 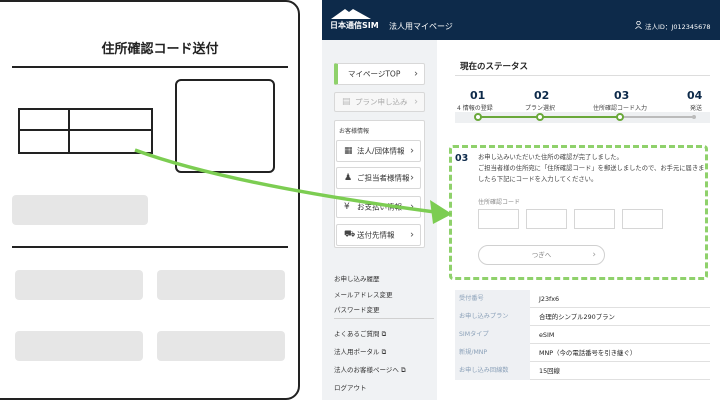 I want to click on link-logout: ログアウト, so click(x=350, y=387).